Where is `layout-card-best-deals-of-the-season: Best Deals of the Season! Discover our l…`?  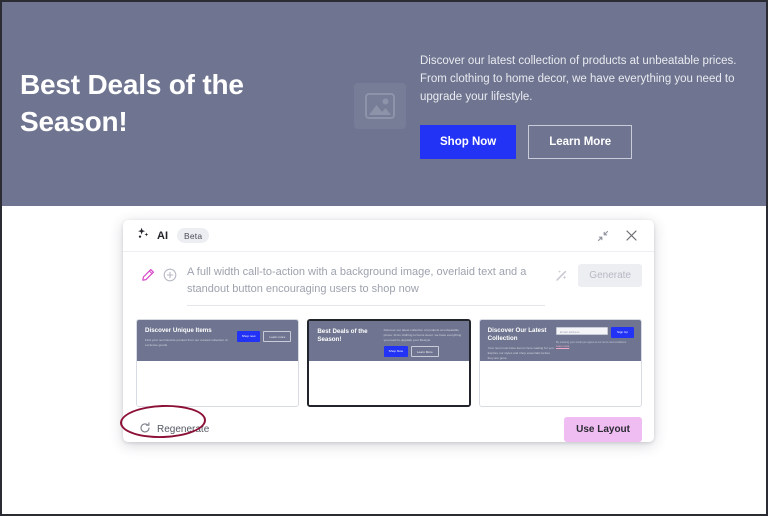 layout-card-best-deals-of-the-season: Best Deals of the Season! Discover our l… is located at coordinates (389, 363).